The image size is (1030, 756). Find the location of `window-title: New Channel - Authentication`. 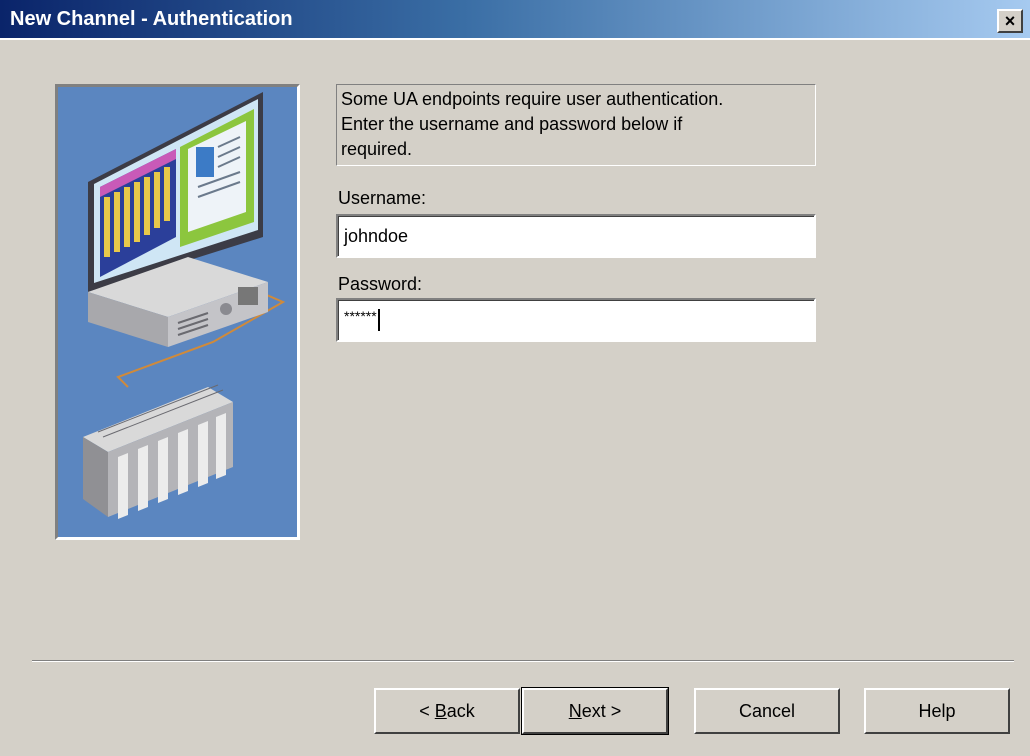

window-title: New Channel - Authentication is located at coordinates (151, 19).